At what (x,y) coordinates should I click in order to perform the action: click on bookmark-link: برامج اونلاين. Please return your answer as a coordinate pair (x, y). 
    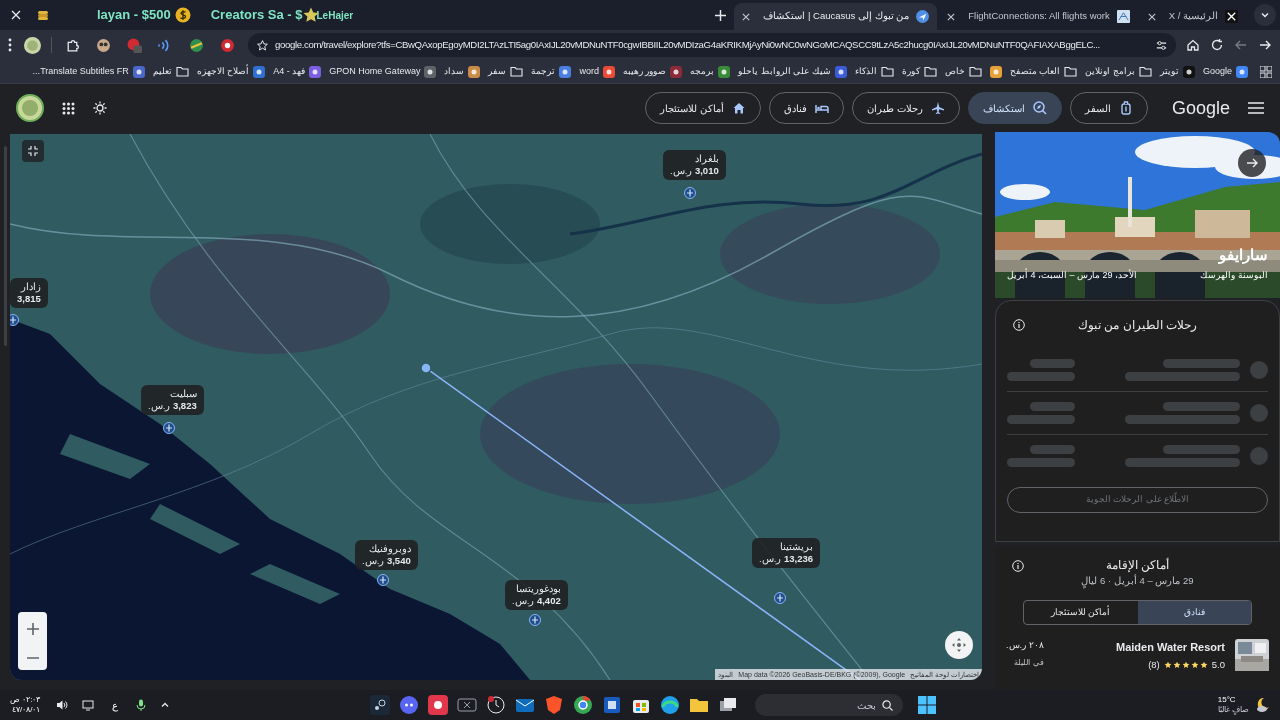
    Looking at the image, I should click on (1118, 71).